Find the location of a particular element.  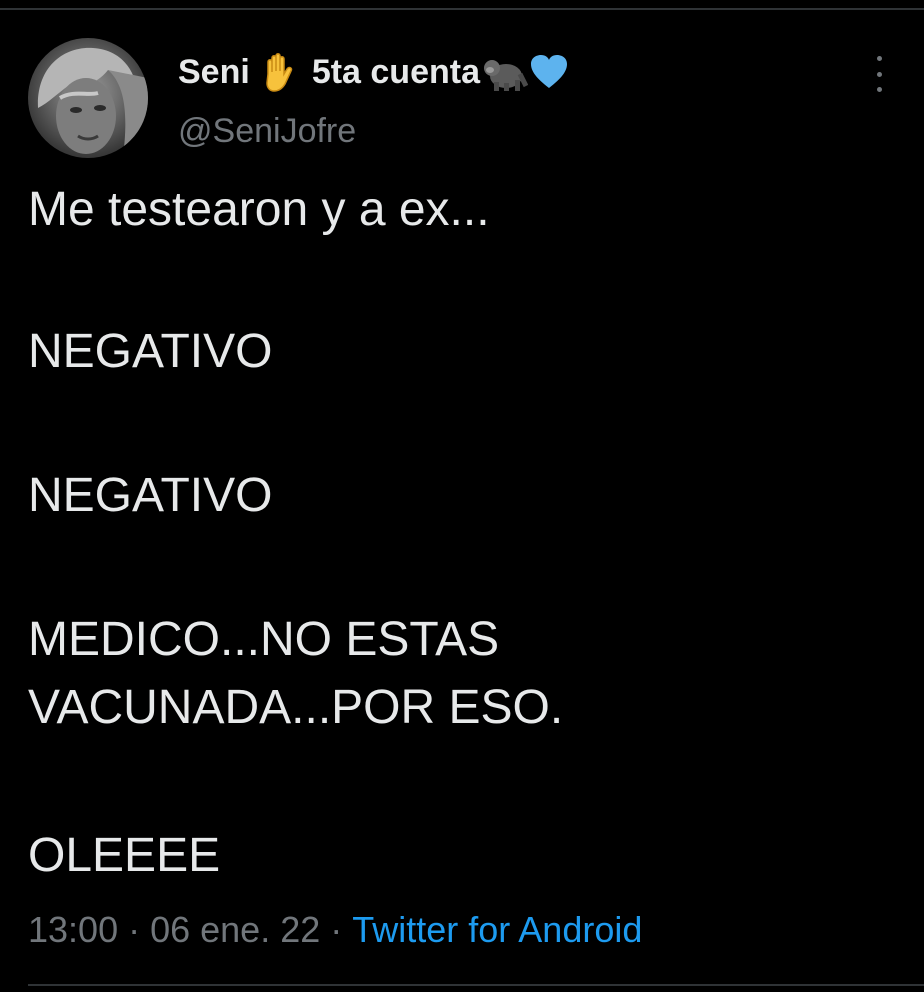

handle: @SeniJofre is located at coordinates (267, 131).